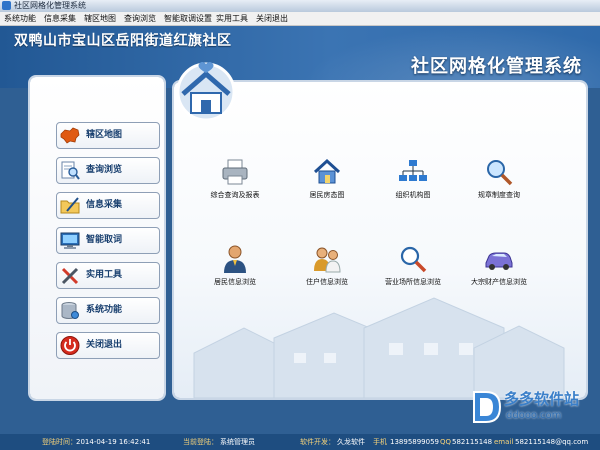 The height and width of the screenshot is (450, 600). Describe the element at coordinates (50, 5) in the screenshot. I see `window-title: 社区网格化管理系统` at that location.